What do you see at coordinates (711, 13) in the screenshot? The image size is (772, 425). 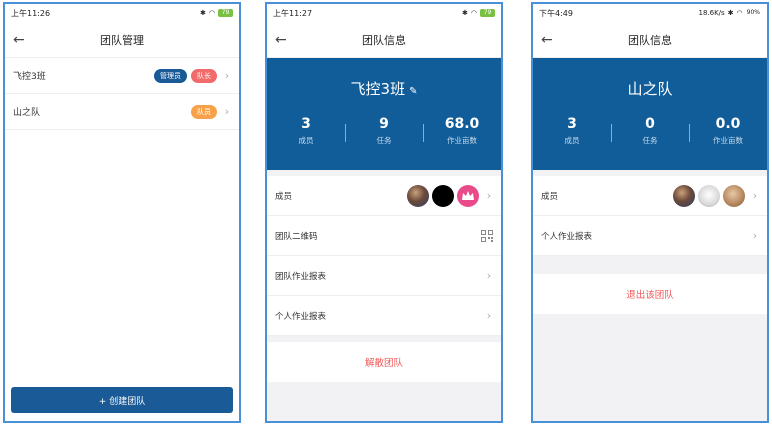 I see `network-speed: 18.6K/s` at bounding box center [711, 13].